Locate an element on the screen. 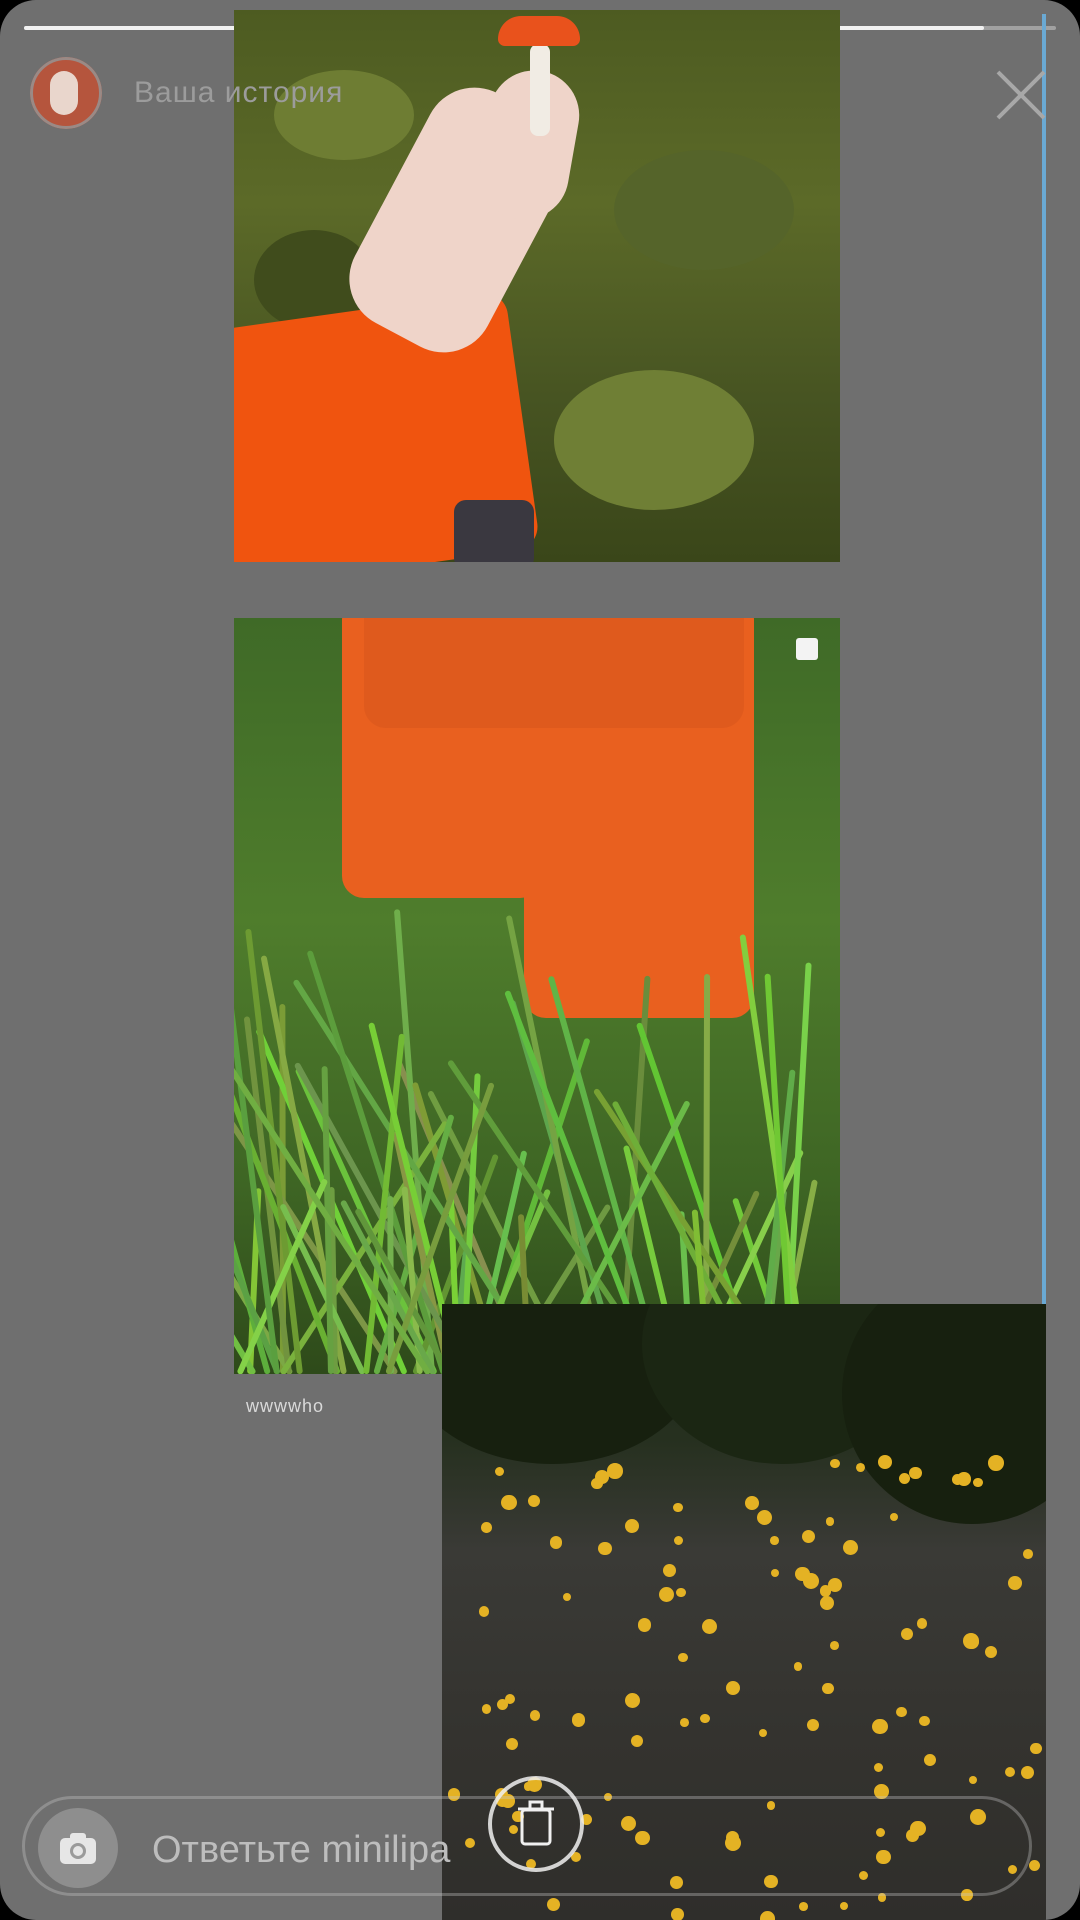  story-header: Ваша история is located at coordinates (186, 93).